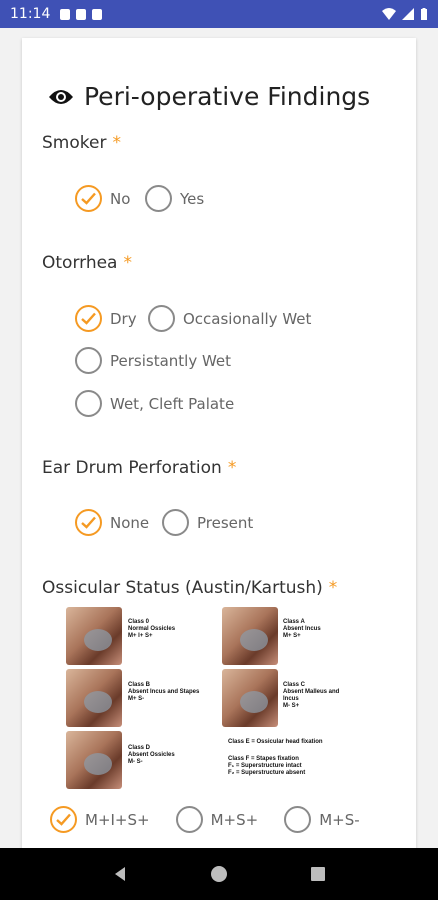 This screenshot has width=438, height=900. What do you see at coordinates (139, 468) in the screenshot?
I see `perforation-label: Ear Drum Perforation *` at bounding box center [139, 468].